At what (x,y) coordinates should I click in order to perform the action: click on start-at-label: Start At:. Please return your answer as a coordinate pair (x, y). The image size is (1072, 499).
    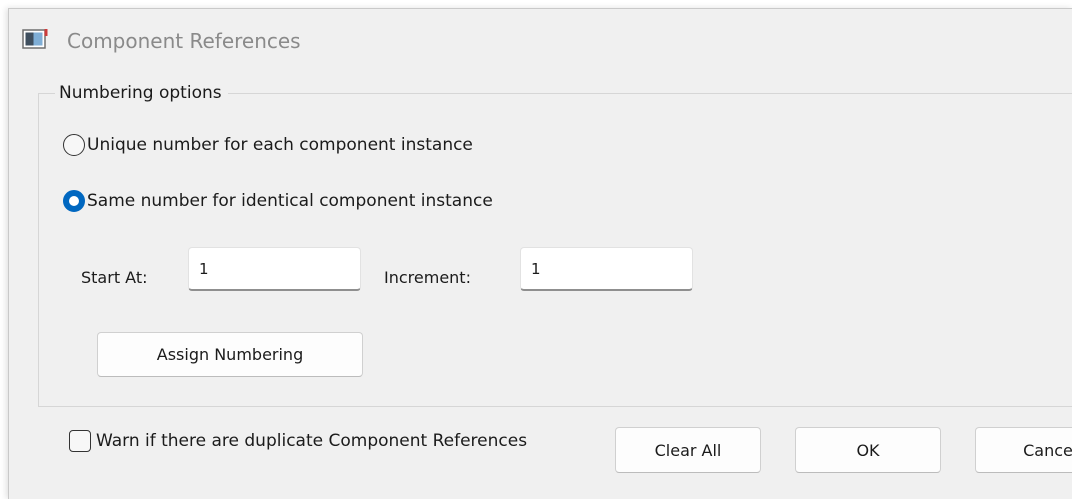
    Looking at the image, I should click on (114, 277).